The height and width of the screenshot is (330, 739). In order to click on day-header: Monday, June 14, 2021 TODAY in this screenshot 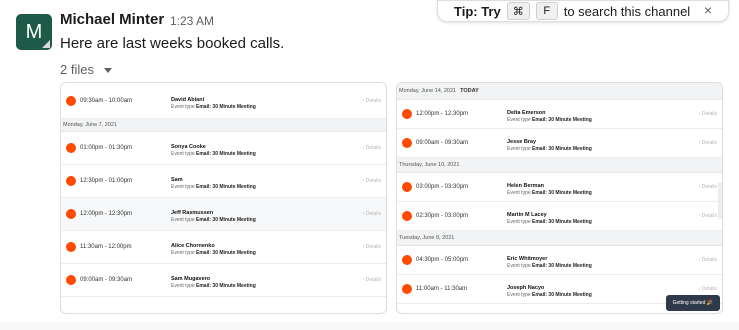, I will do `click(559, 91)`.